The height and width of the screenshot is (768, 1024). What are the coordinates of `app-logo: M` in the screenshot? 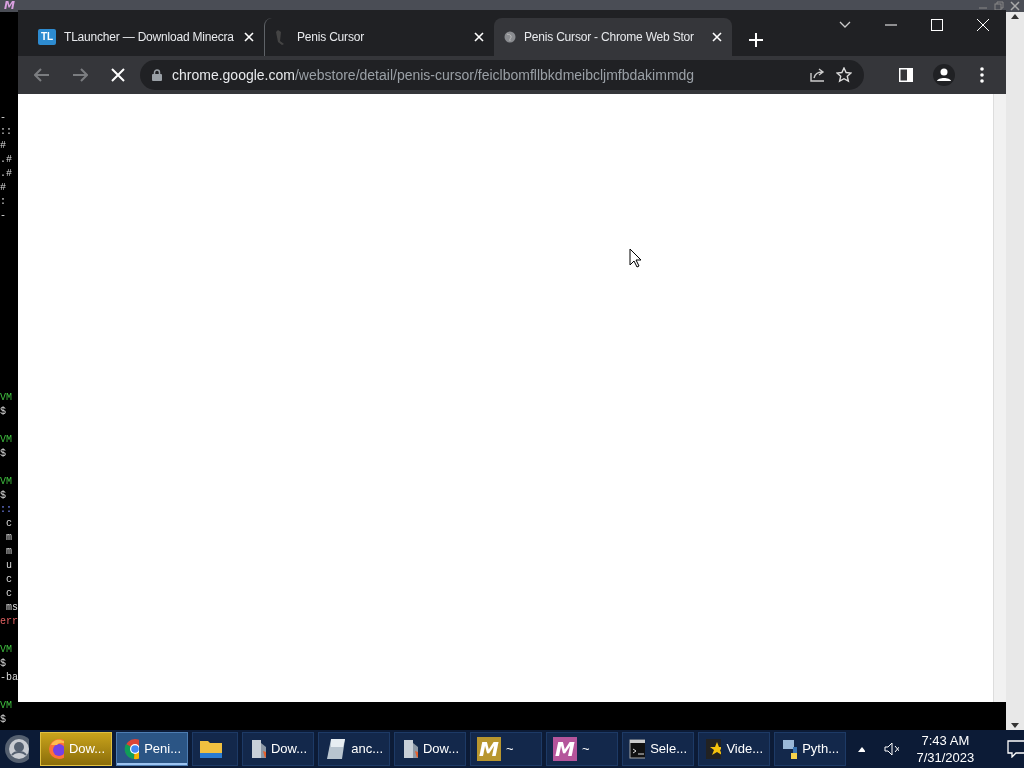 It's located at (9, 6).